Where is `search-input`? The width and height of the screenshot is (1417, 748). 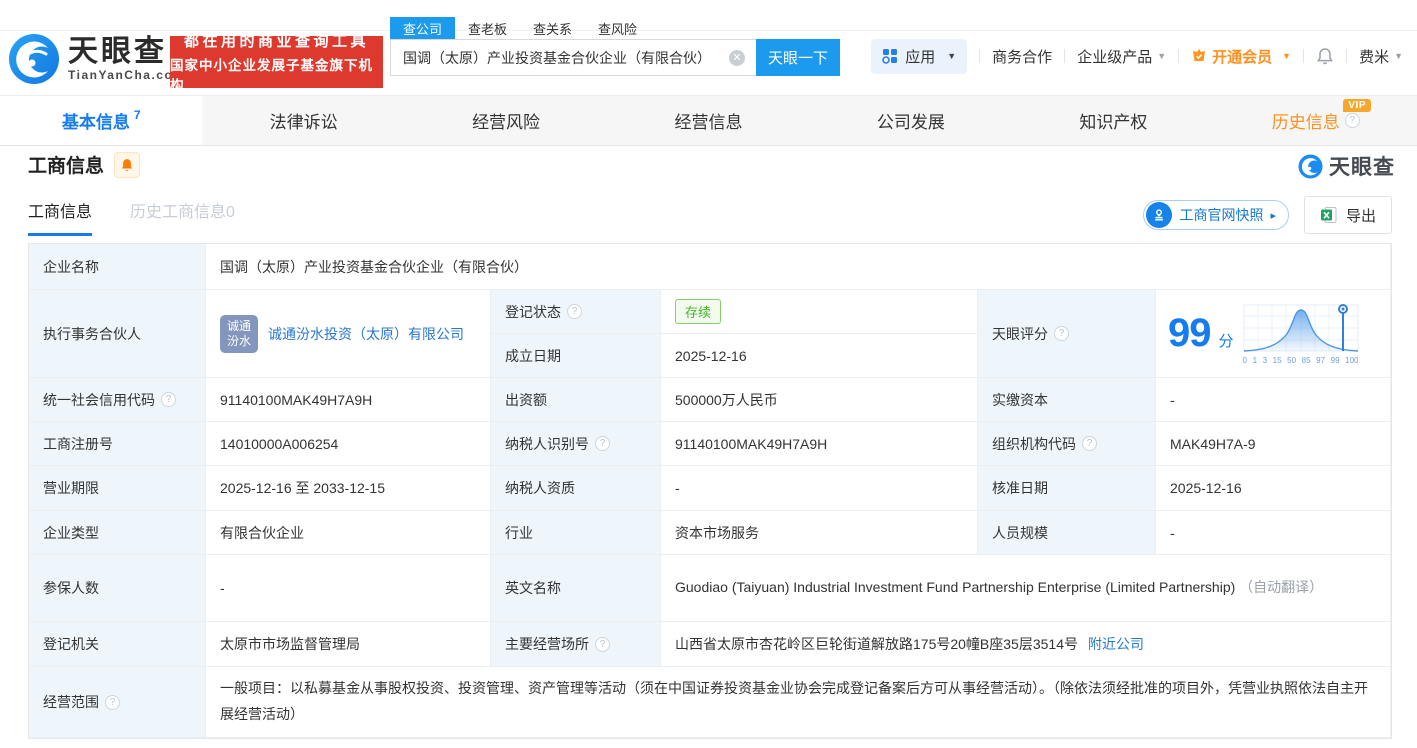 search-input is located at coordinates (573, 57).